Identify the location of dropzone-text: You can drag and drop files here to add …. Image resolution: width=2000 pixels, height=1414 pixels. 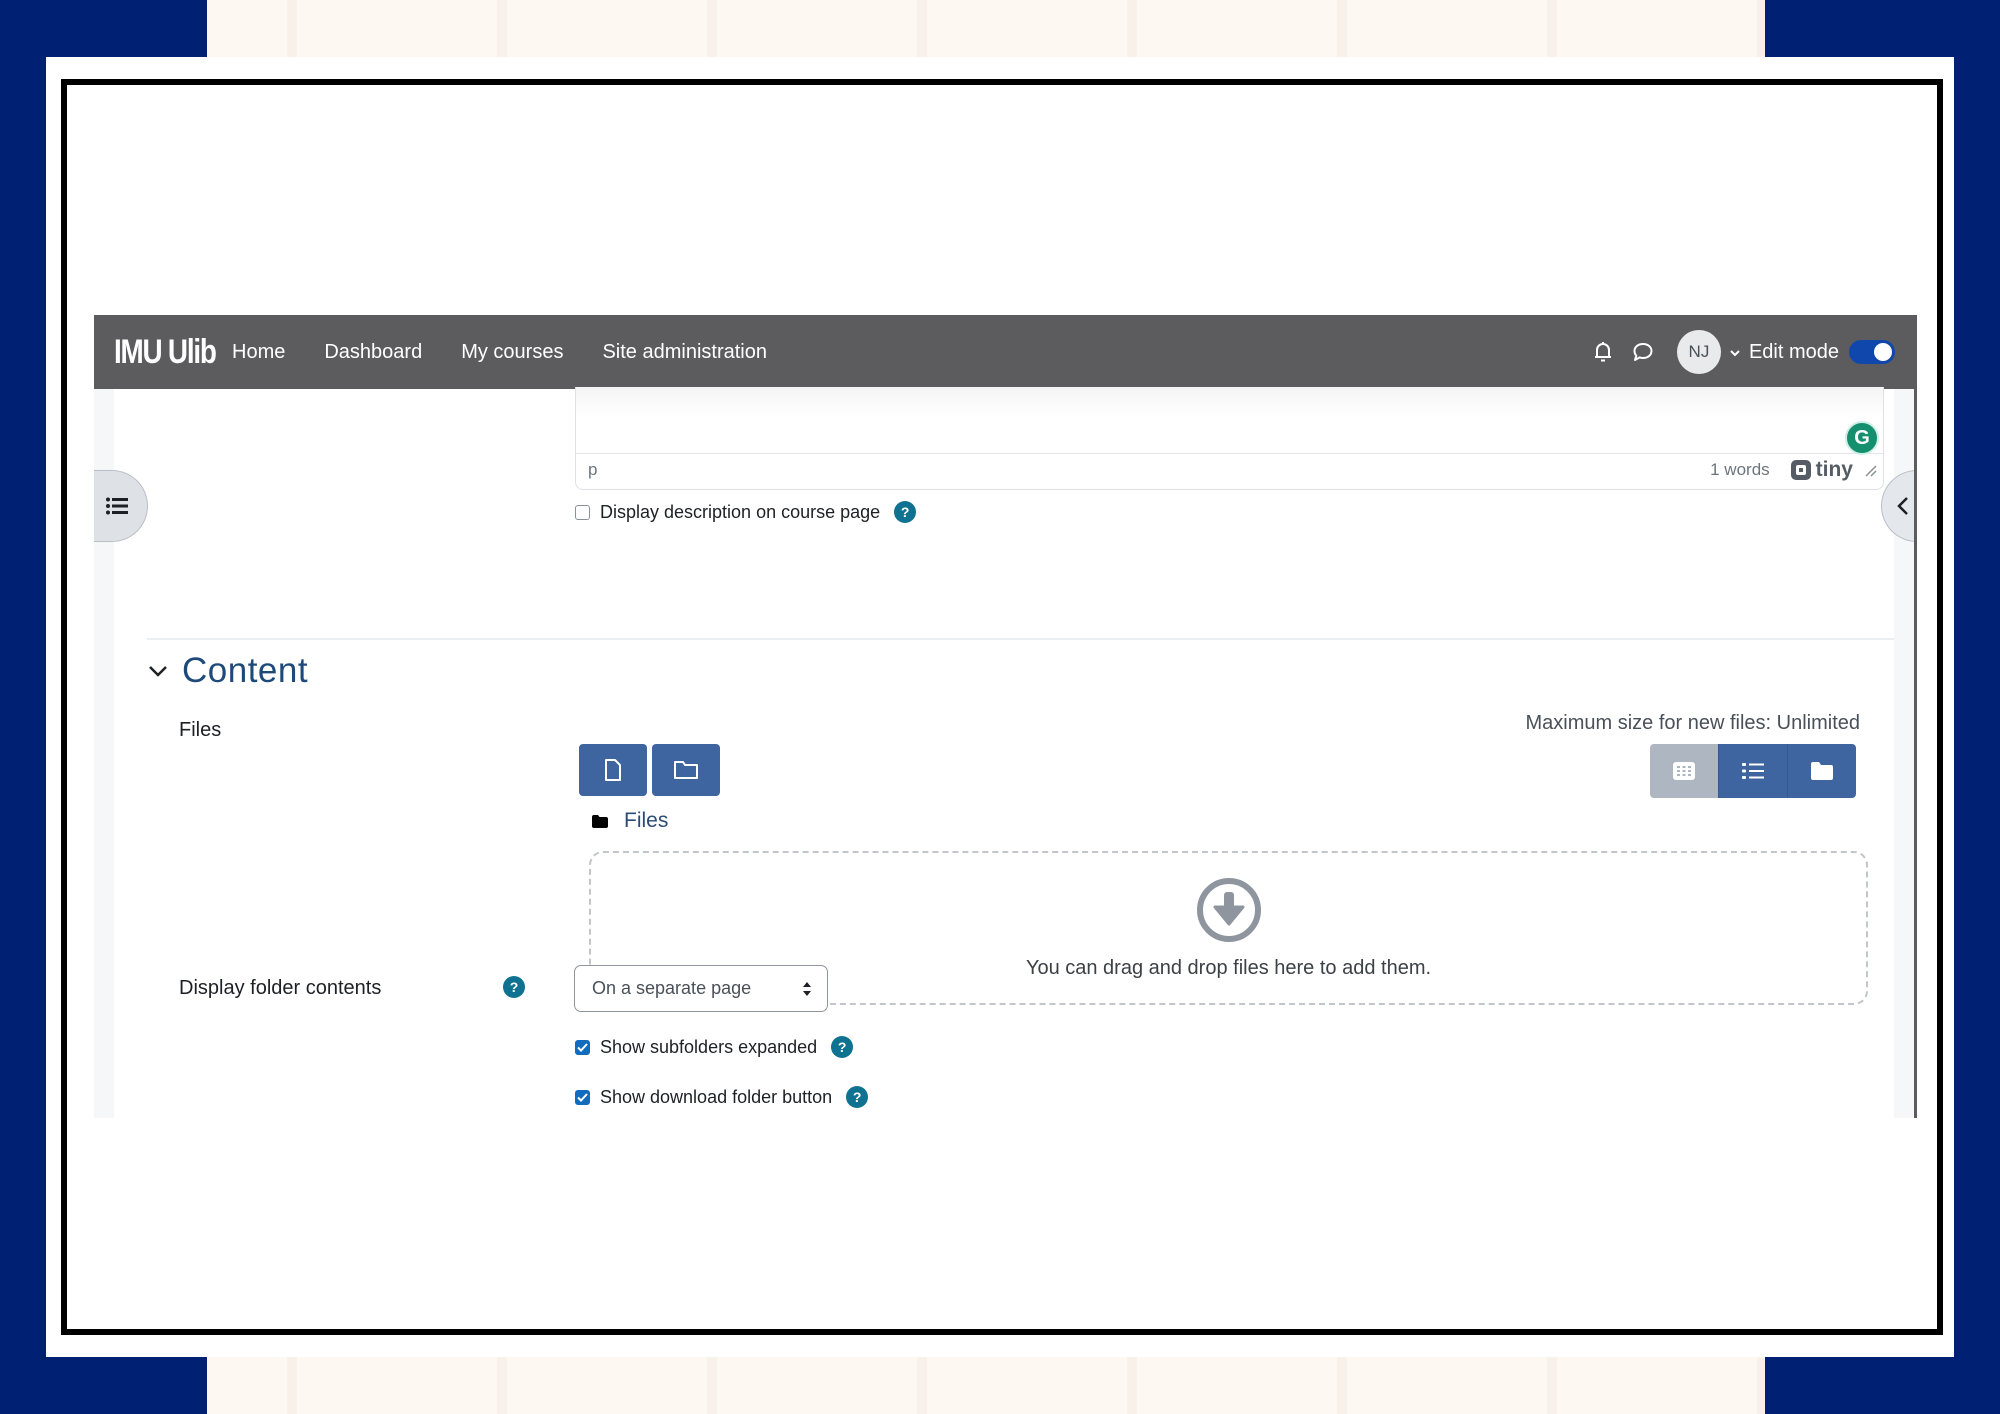
(1228, 967).